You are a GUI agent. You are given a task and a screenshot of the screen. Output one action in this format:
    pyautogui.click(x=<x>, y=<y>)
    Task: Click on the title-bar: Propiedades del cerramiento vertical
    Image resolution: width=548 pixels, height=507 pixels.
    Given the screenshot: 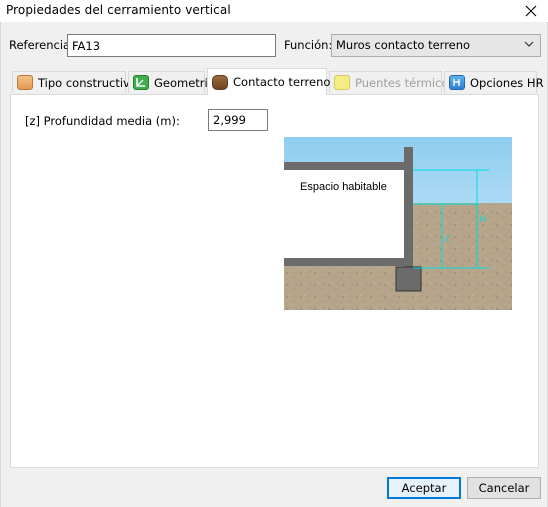 What is the action you would take?
    pyautogui.click(x=274, y=11)
    